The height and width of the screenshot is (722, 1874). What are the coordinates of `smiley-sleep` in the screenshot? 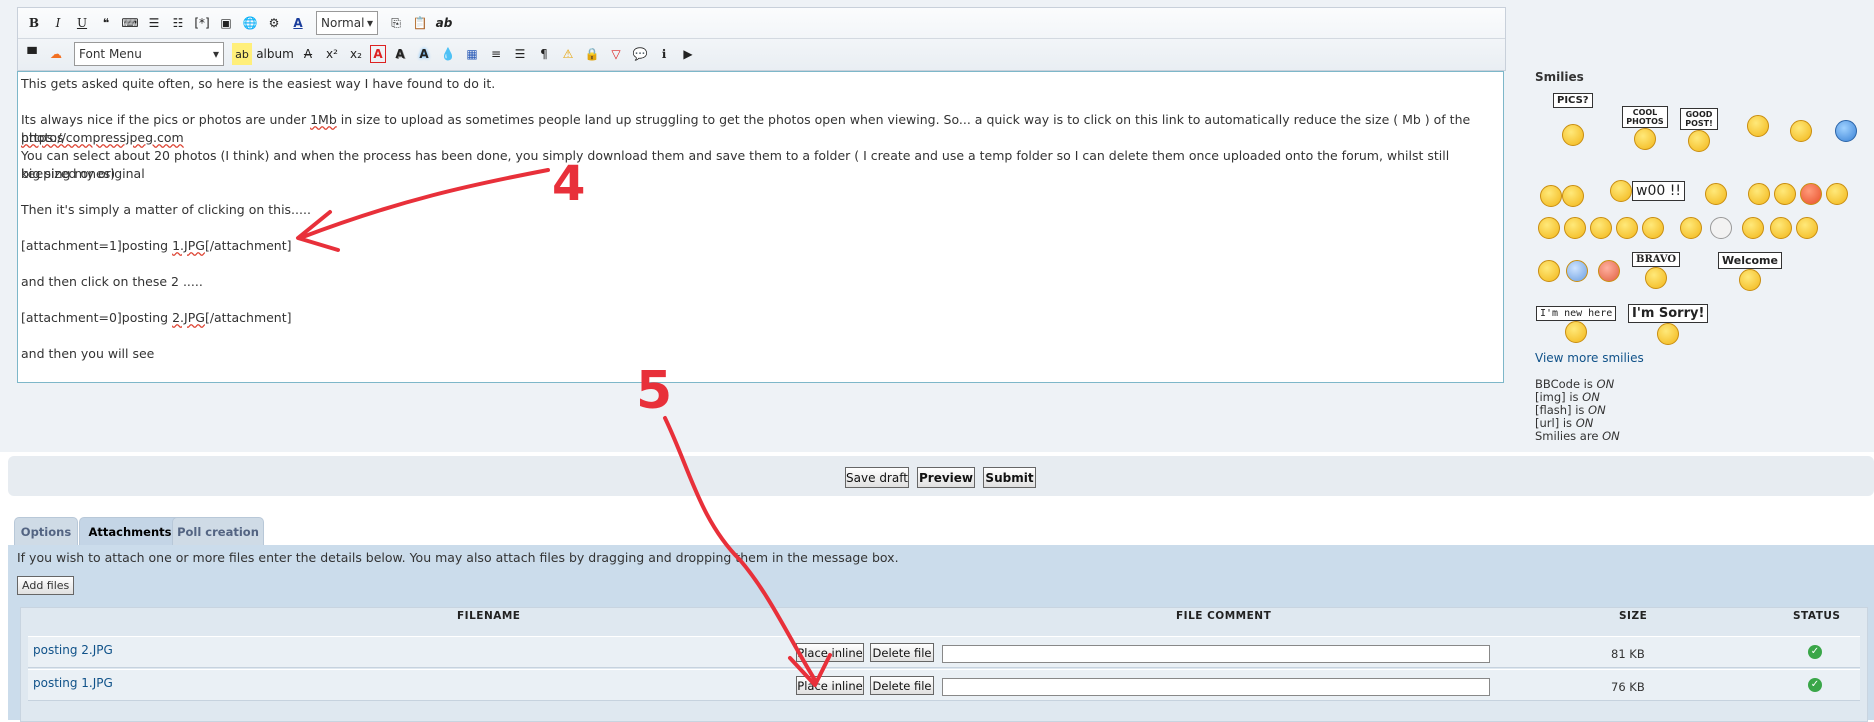 It's located at (1807, 228).